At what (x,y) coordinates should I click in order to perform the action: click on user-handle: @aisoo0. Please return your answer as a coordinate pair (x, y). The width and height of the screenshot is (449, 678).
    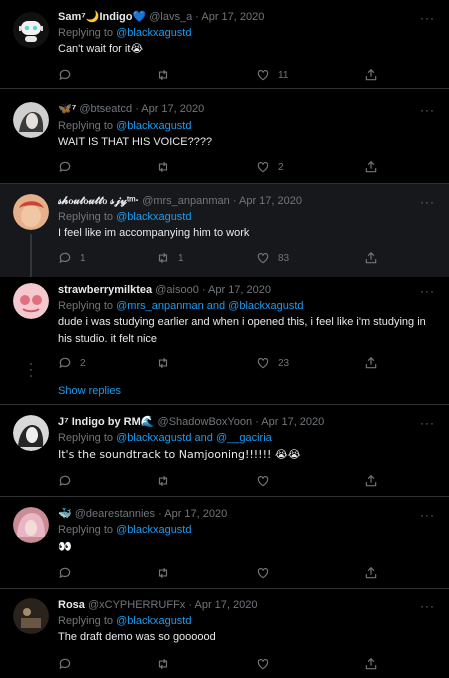
    Looking at the image, I should click on (177, 290).